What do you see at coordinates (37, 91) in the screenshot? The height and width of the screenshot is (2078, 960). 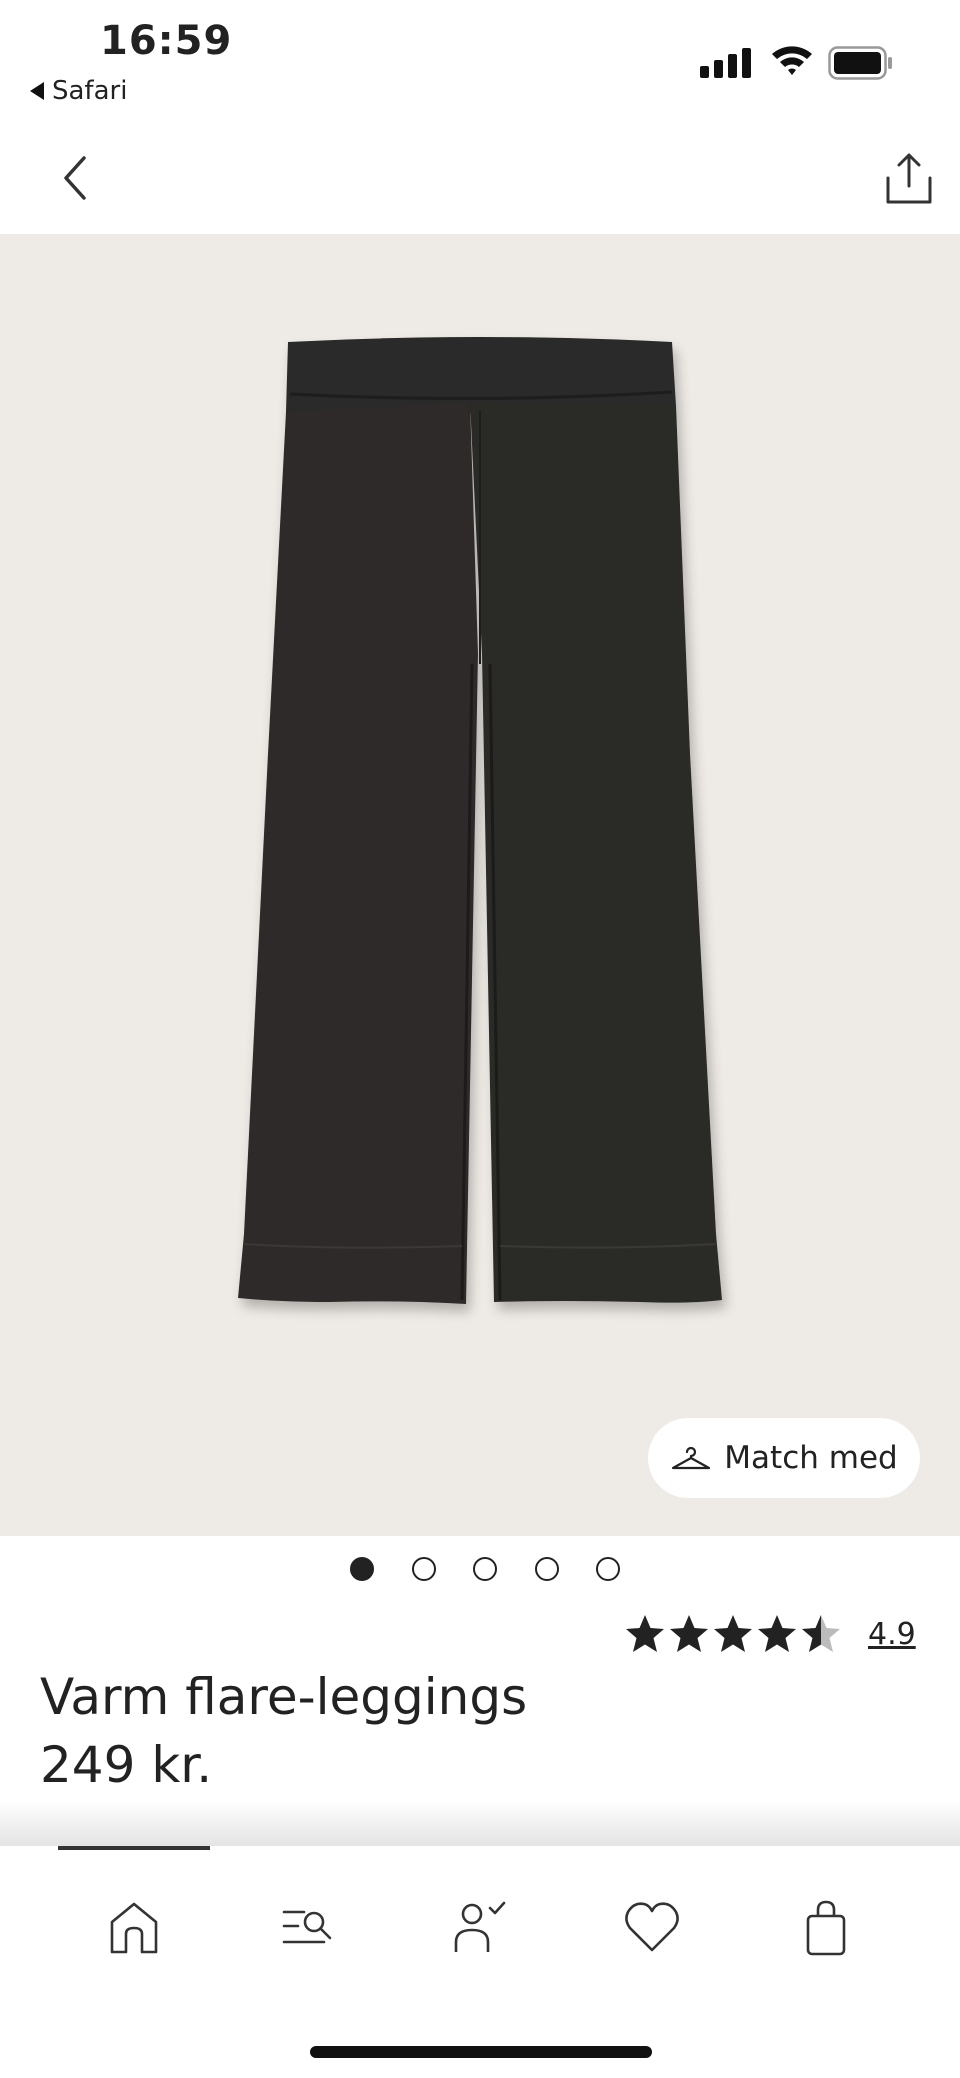 I see `back-triangle-icon` at bounding box center [37, 91].